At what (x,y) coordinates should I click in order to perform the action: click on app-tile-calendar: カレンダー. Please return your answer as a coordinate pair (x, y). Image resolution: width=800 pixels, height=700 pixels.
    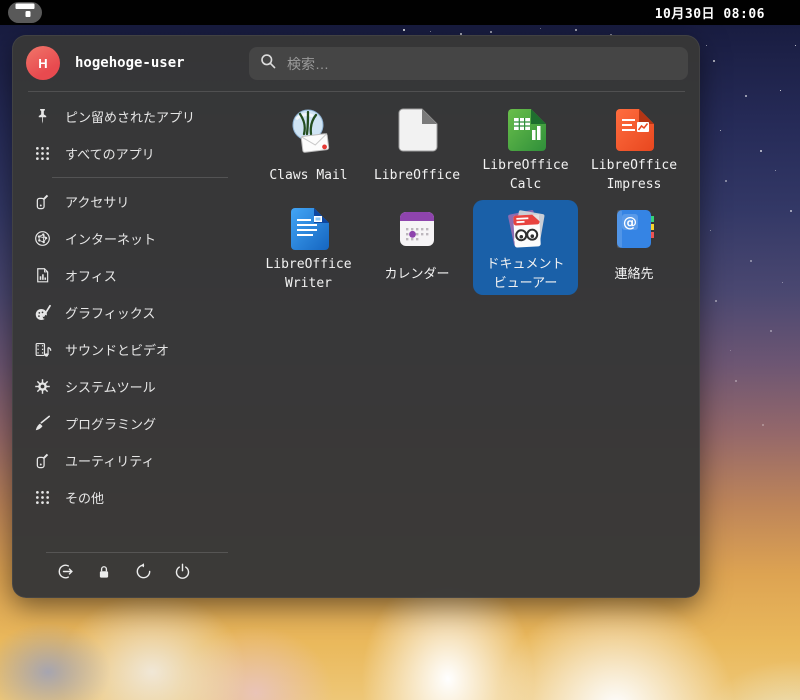
    Looking at the image, I should click on (417, 247).